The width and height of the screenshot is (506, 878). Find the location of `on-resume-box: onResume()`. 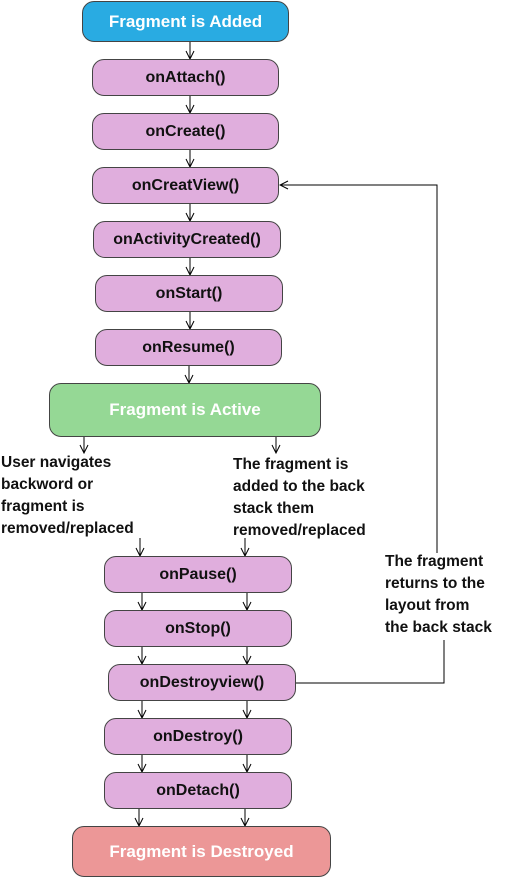

on-resume-box: onResume() is located at coordinates (188, 347).